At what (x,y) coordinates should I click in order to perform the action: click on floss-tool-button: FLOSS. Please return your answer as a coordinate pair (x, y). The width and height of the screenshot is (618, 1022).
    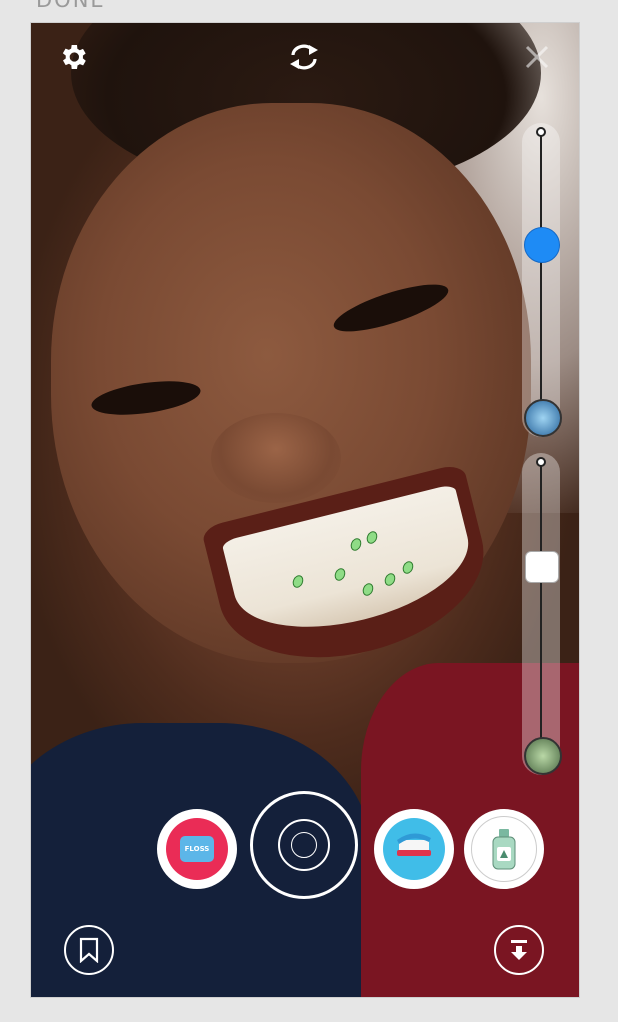
    Looking at the image, I should click on (197, 849).